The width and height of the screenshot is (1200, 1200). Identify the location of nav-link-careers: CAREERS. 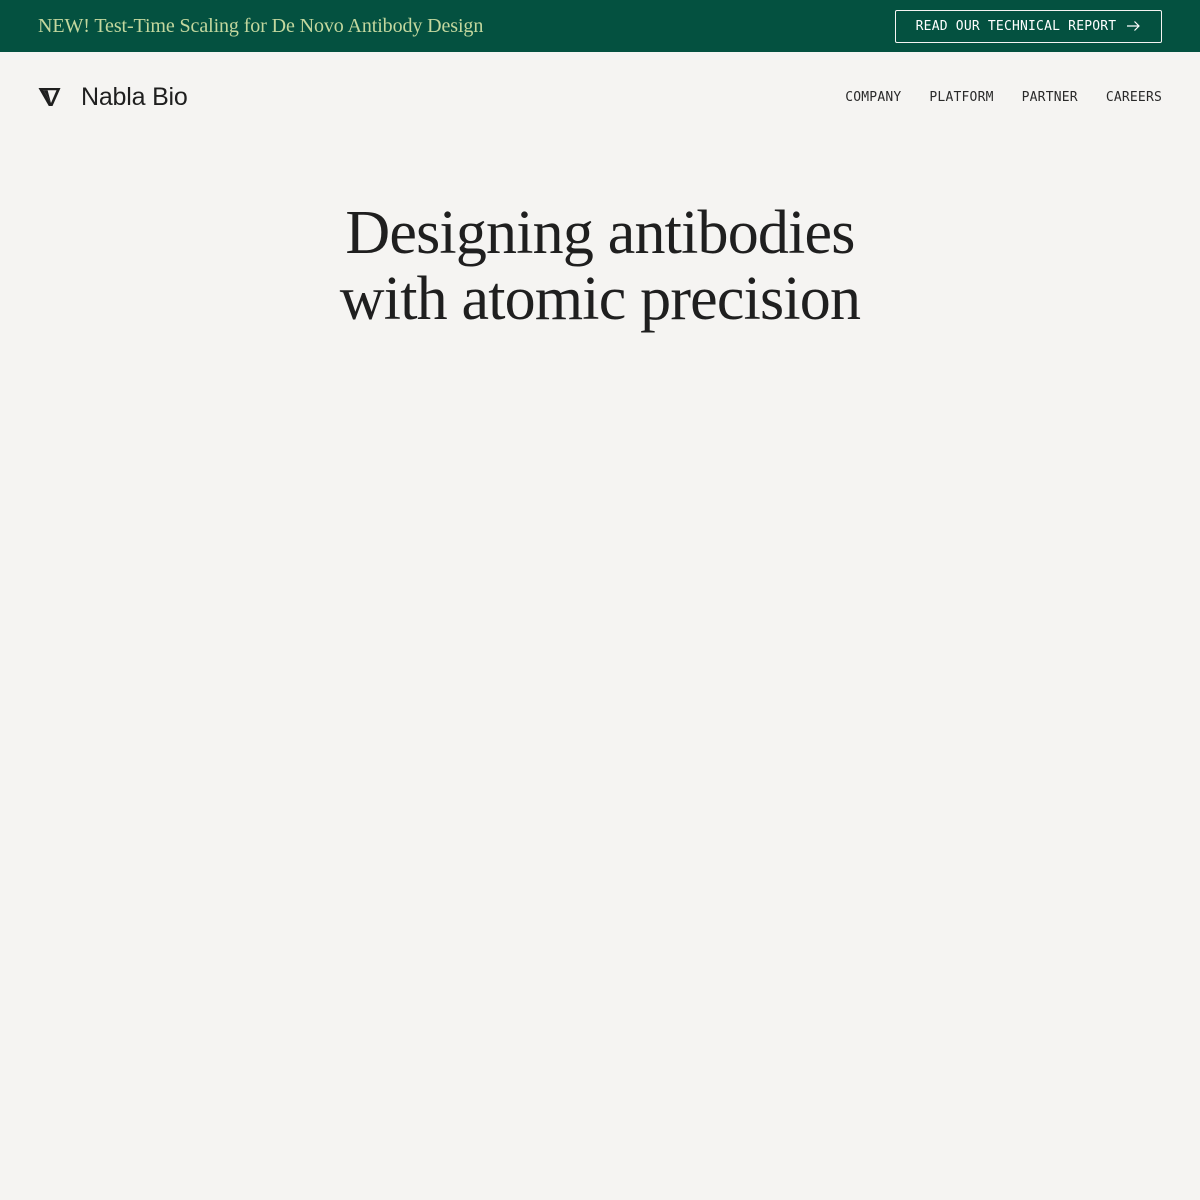
(1134, 97).